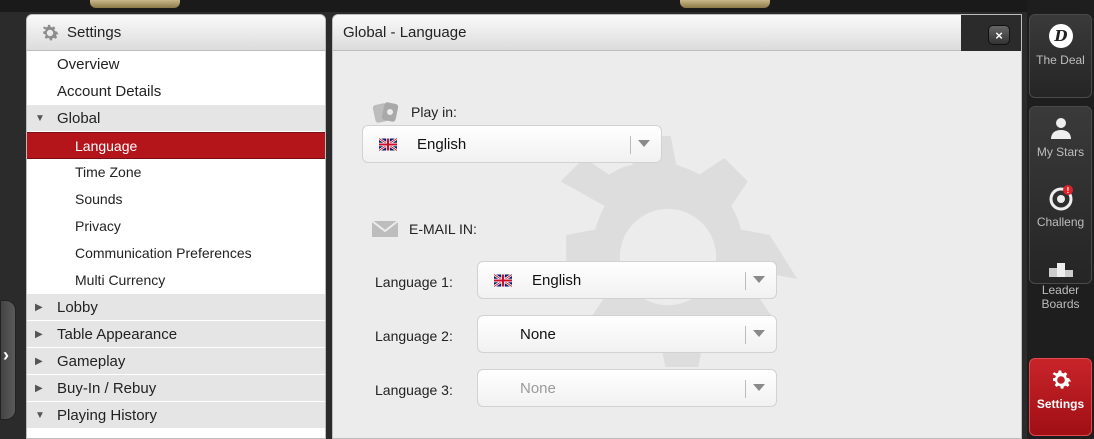 Image resolution: width=1094 pixels, height=439 pixels. I want to click on play-in-language-select: English, so click(512, 144).